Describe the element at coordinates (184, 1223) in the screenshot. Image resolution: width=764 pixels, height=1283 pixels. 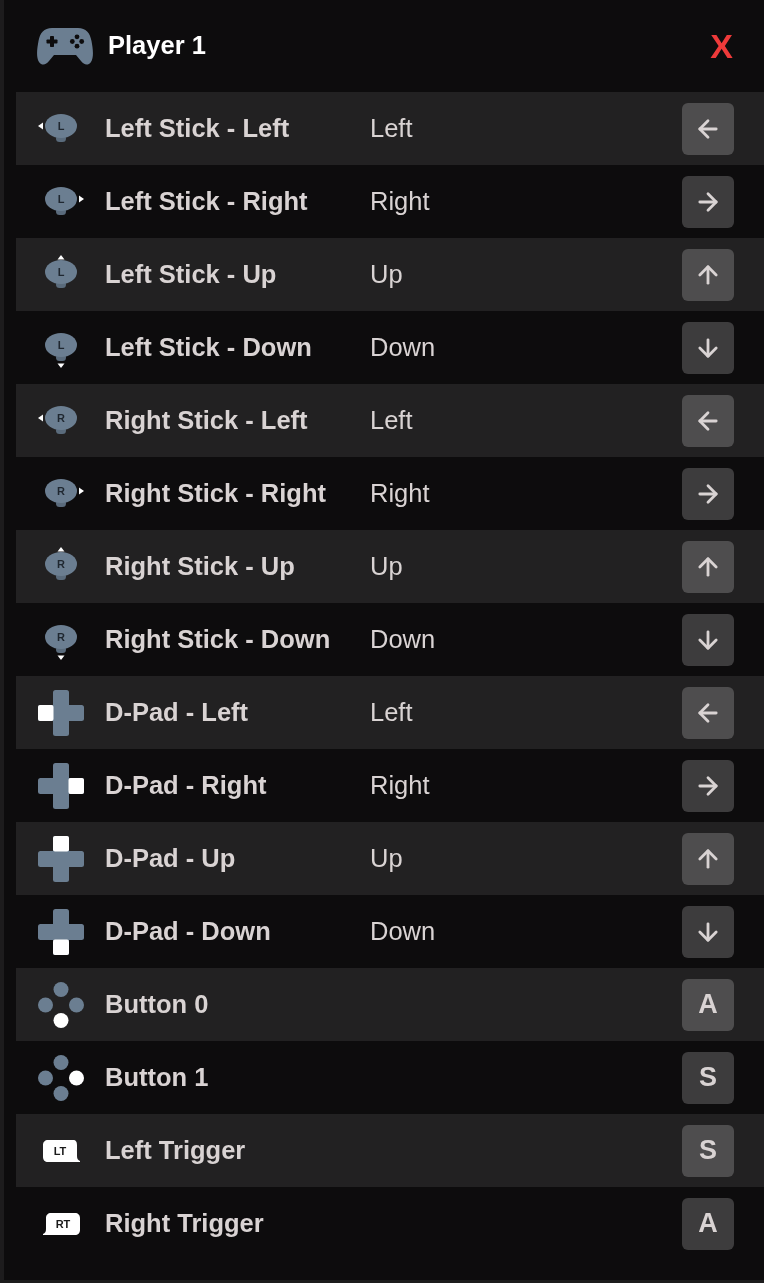
I see `binding-label: Right Trigger` at that location.